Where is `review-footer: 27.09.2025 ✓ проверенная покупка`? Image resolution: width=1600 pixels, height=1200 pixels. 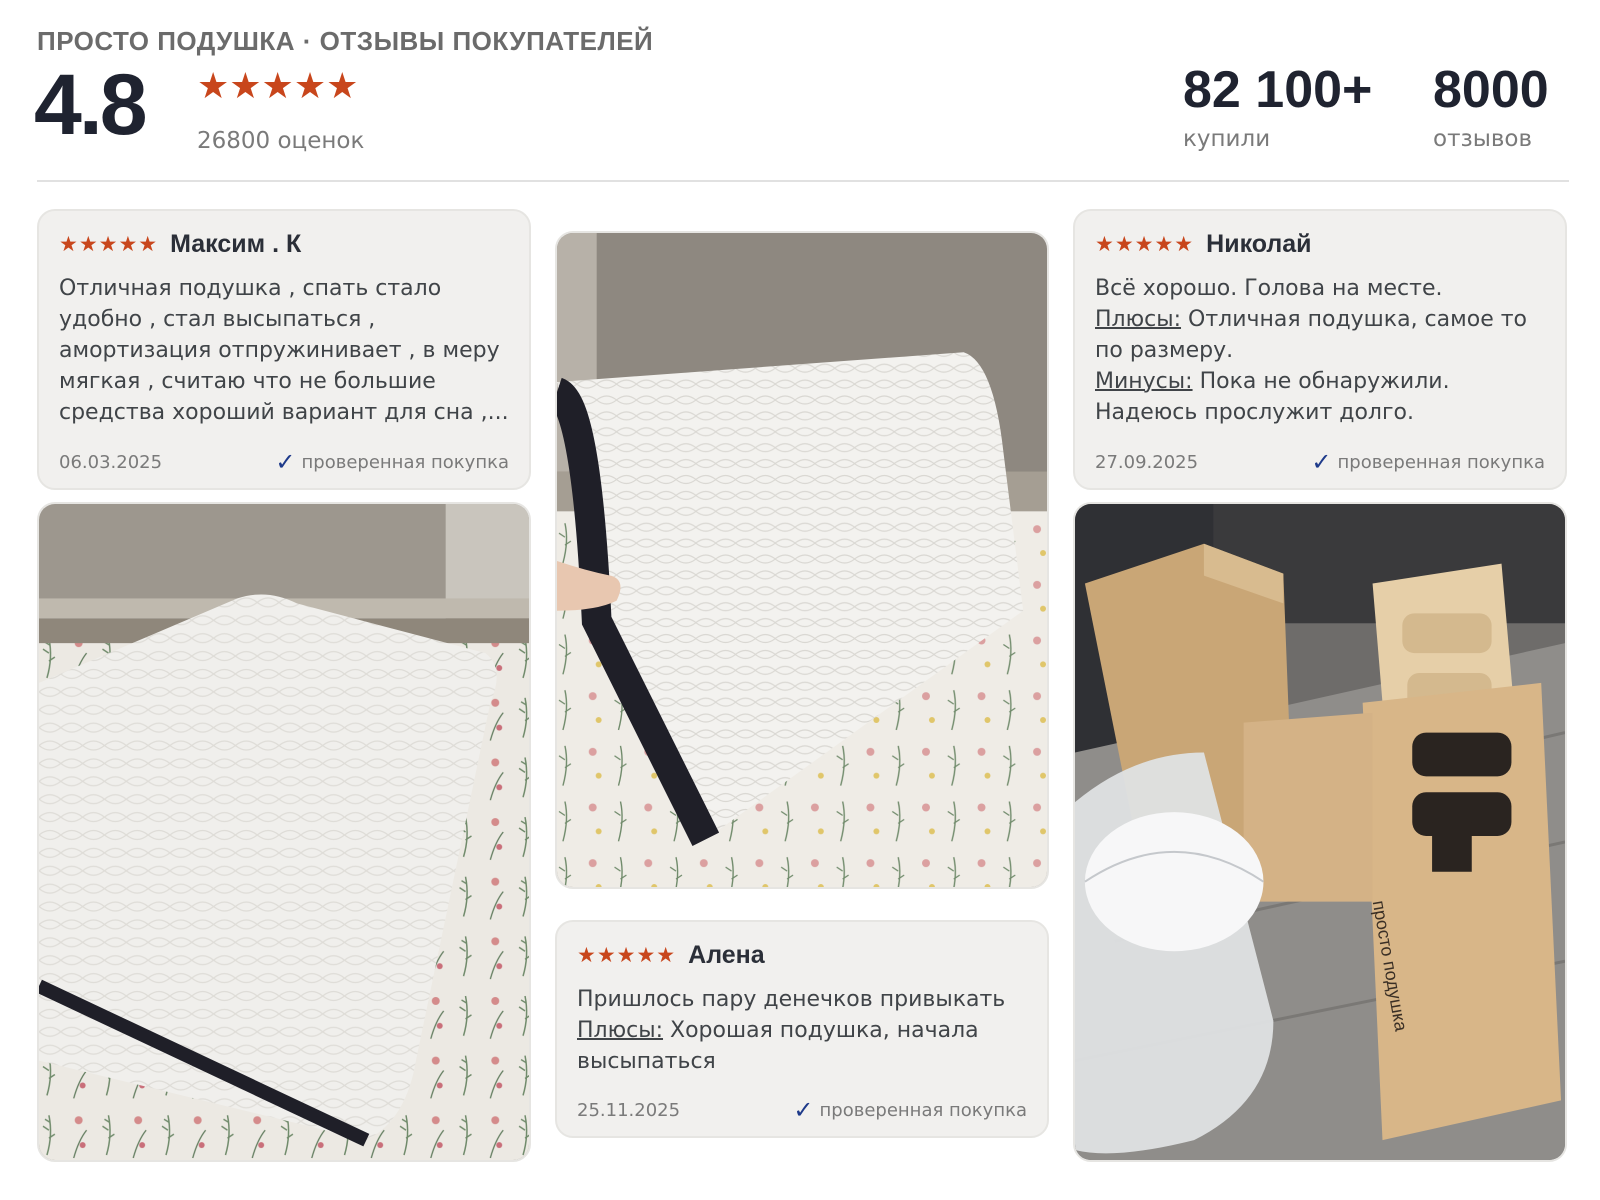 review-footer: 27.09.2025 ✓ проверенная покупка is located at coordinates (1320, 462).